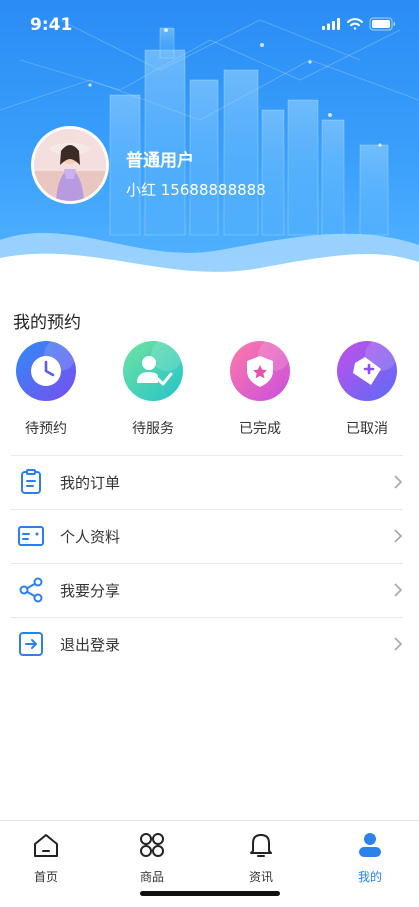 The height and width of the screenshot is (907, 419). What do you see at coordinates (53, 363) in the screenshot?
I see `clock-icon` at bounding box center [53, 363].